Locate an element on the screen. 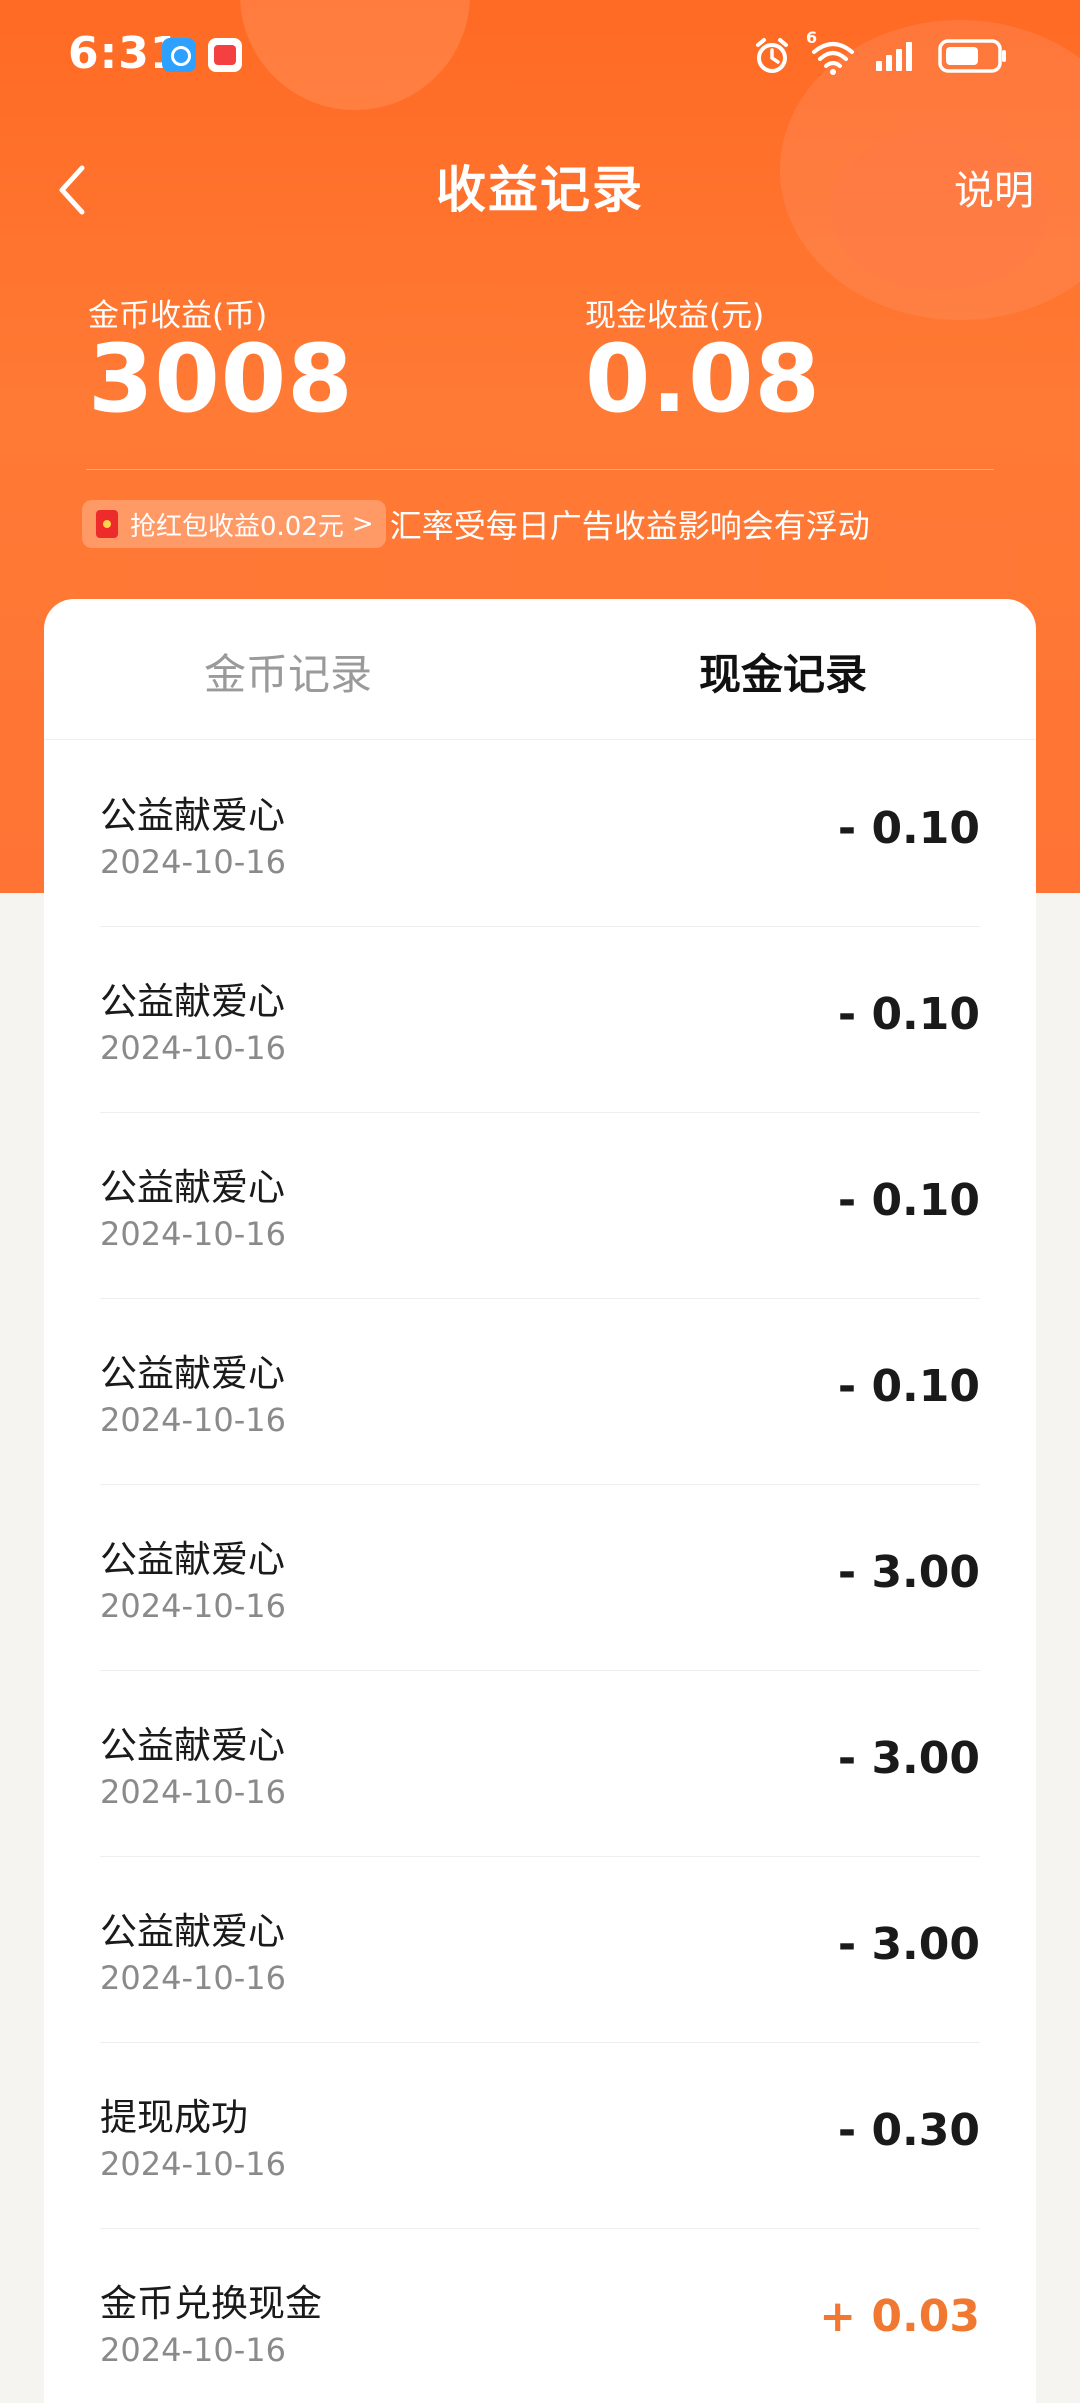 Image resolution: width=1080 pixels, height=2403 pixels. record-amount: + 0.03 is located at coordinates (899, 2316).